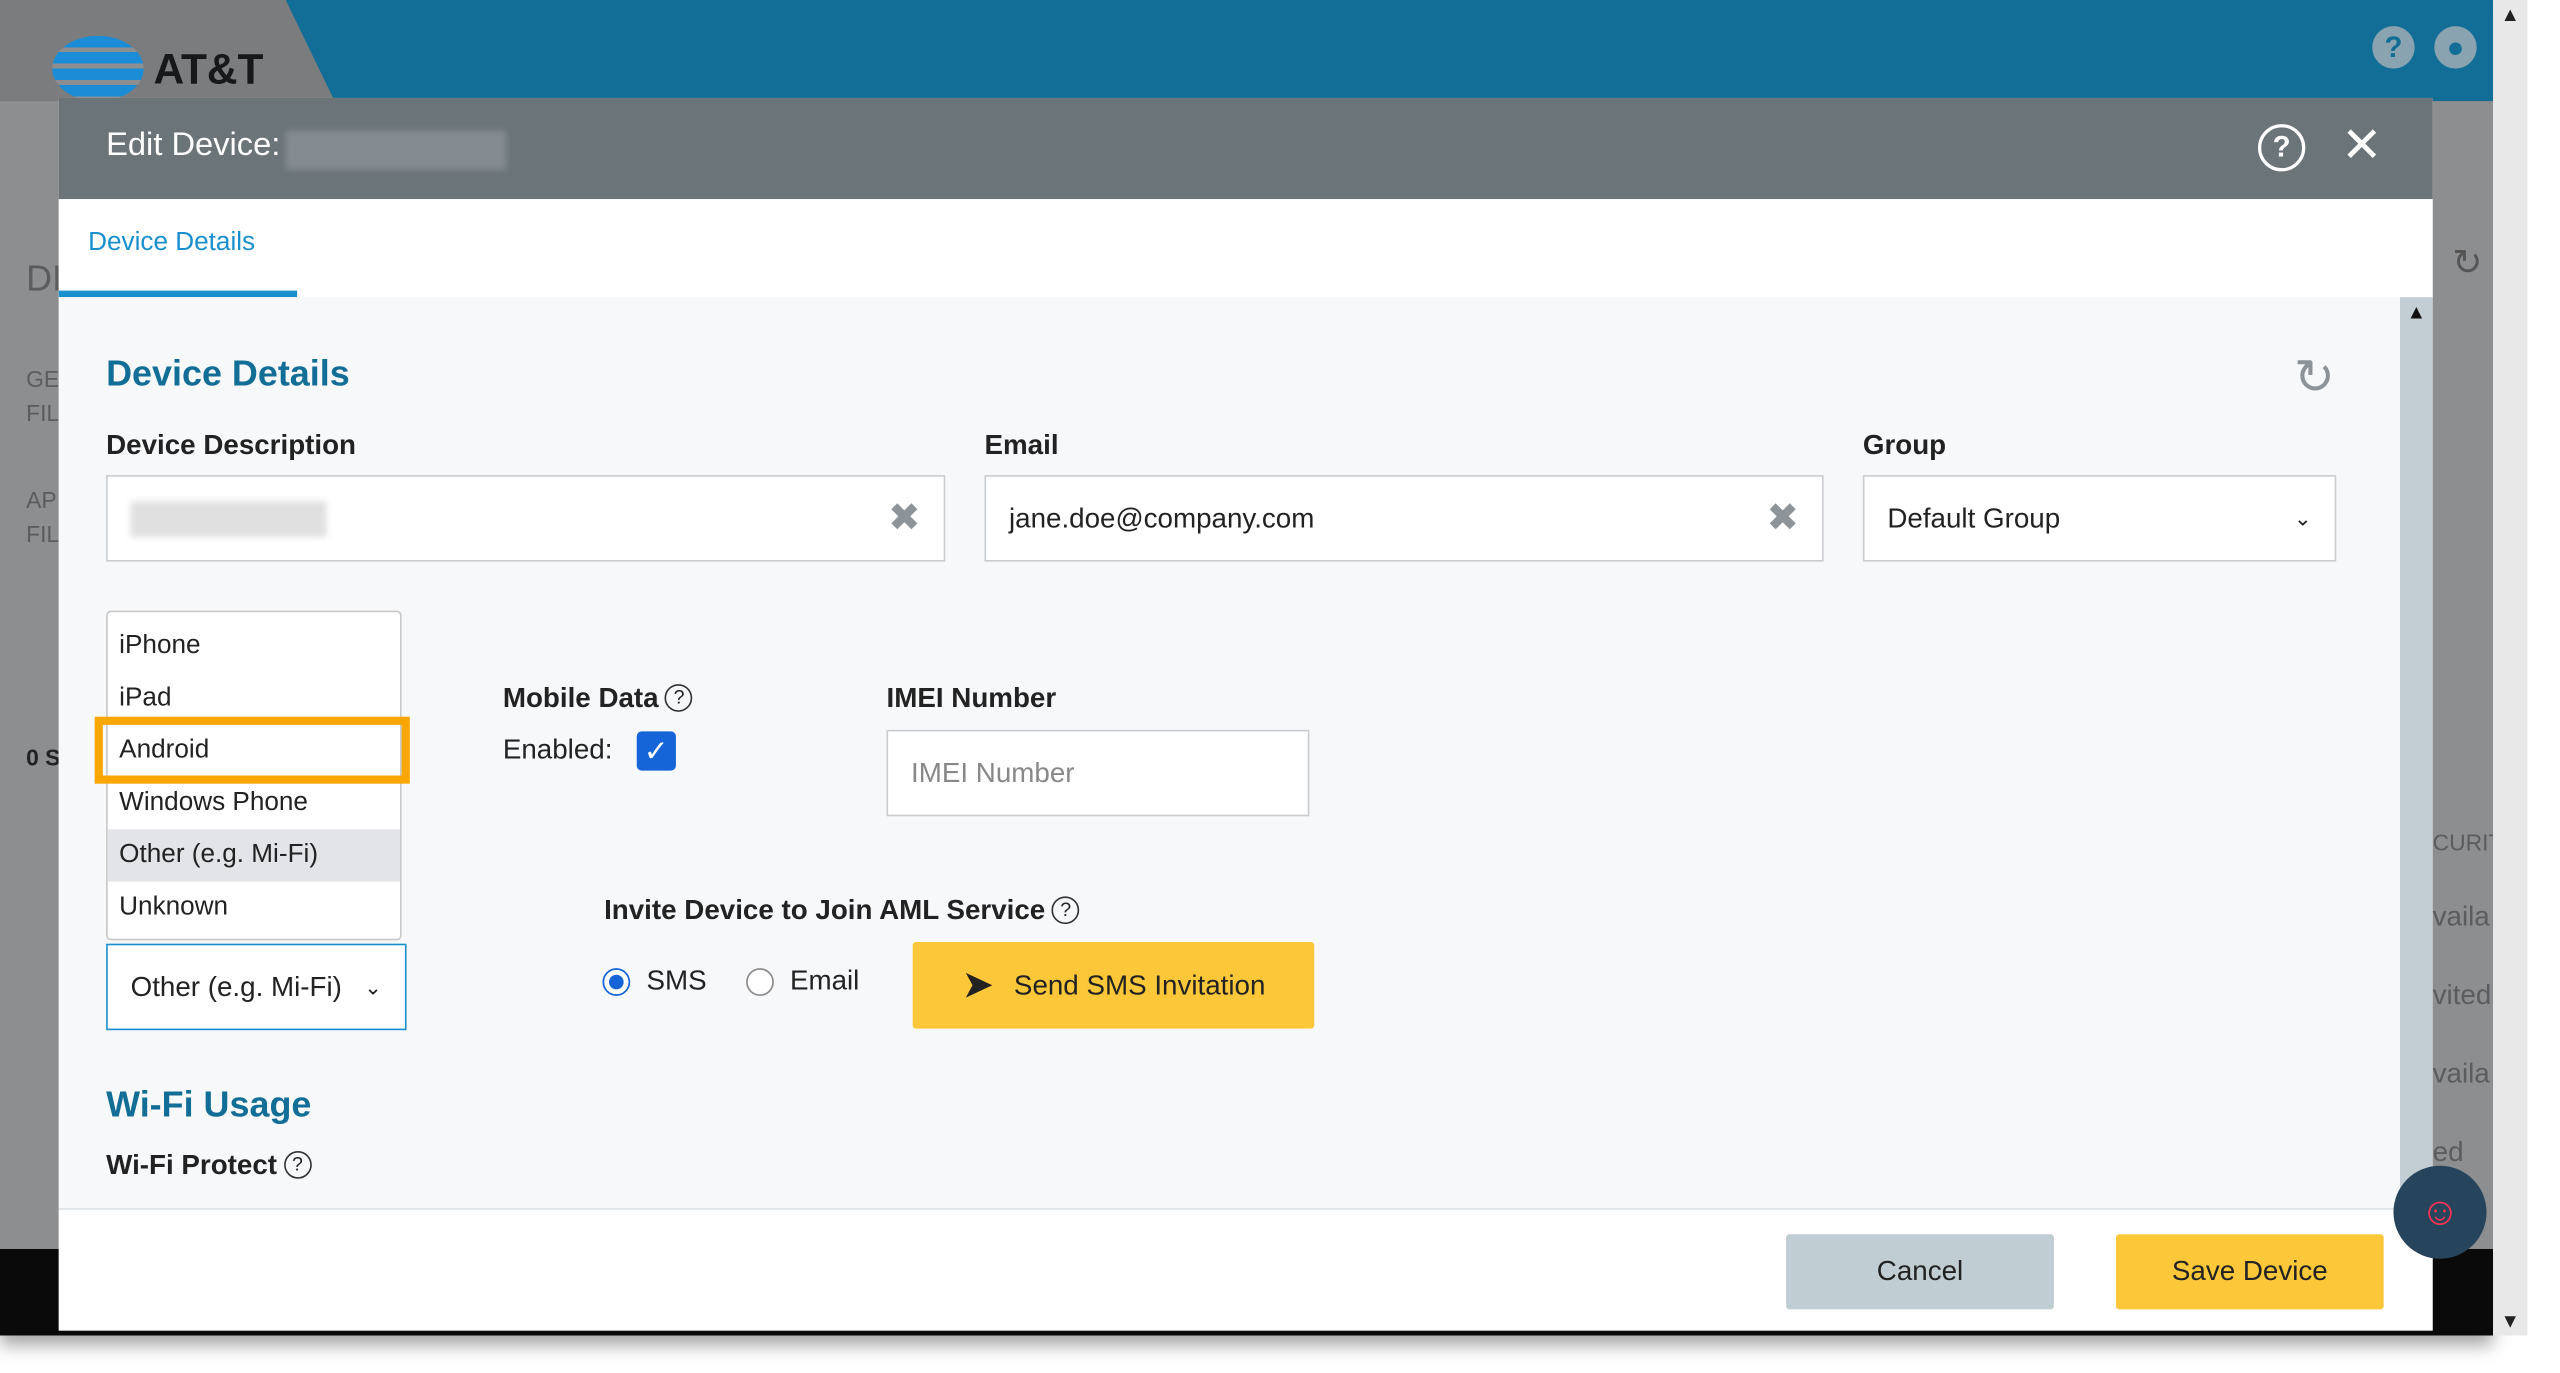 This screenshot has height=1373, width=2560. Describe the element at coordinates (1245, 248) in the screenshot. I see `tab-bar: Device Details` at that location.